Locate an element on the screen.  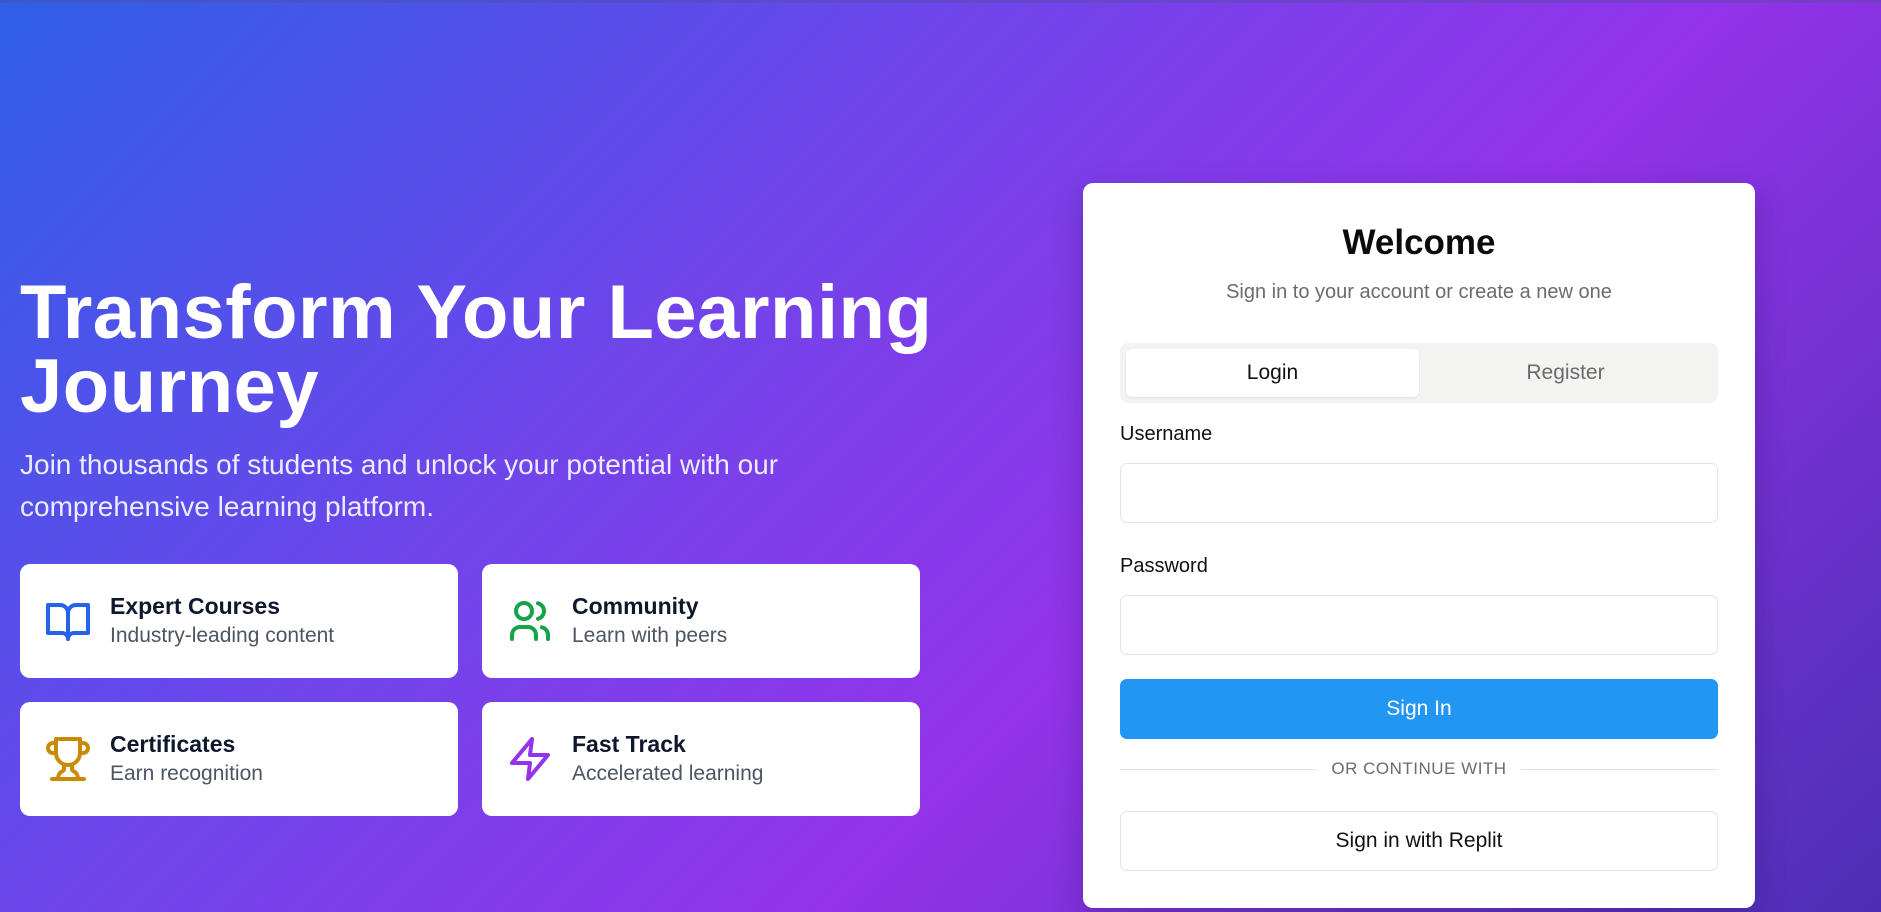
hero-title: Transform Your Learning Journey is located at coordinates (476, 349).